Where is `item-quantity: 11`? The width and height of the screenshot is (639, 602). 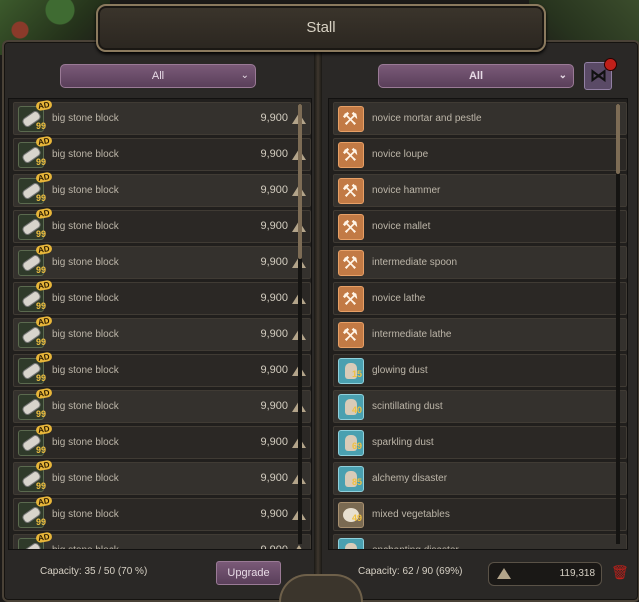
item-quantity: 11 is located at coordinates (357, 549).